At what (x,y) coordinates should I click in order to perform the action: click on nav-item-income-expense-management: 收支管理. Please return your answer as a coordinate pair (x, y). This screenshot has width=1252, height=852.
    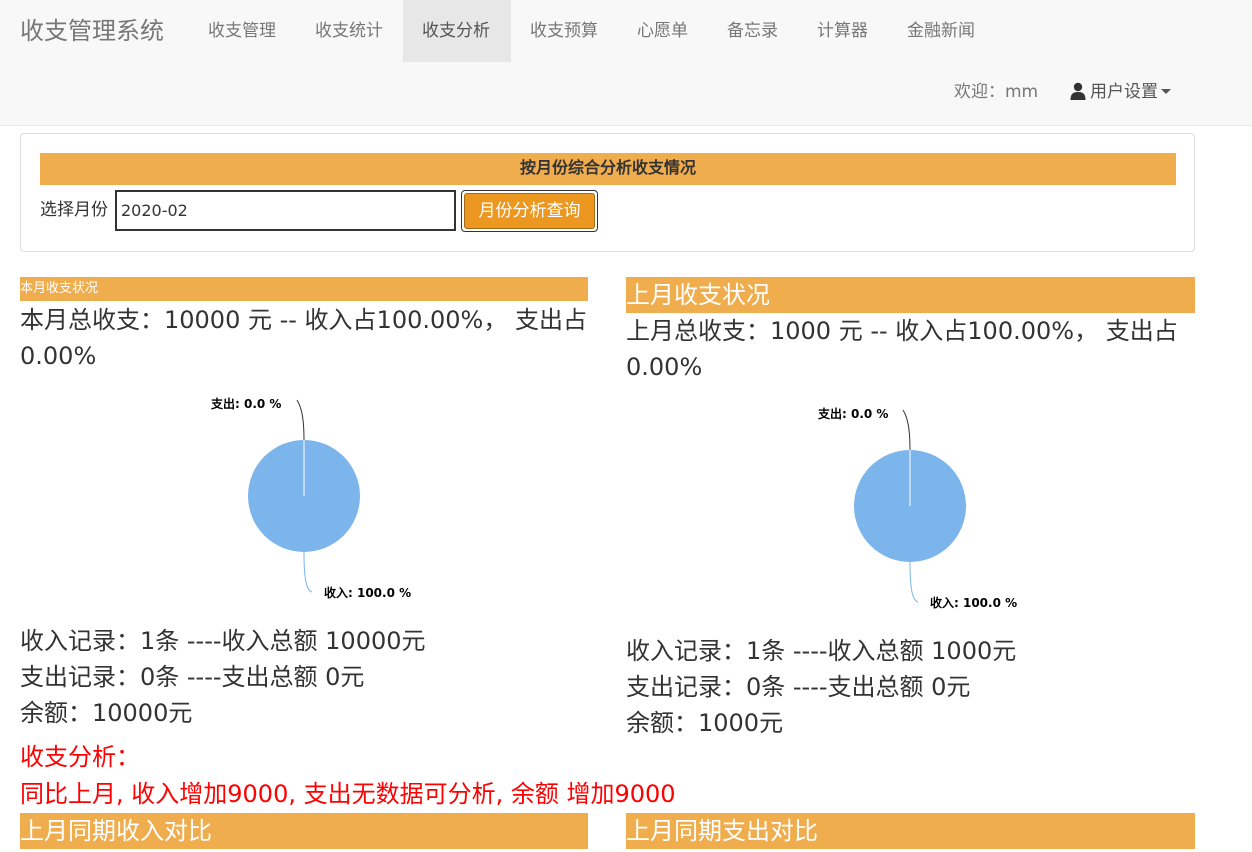
    Looking at the image, I should click on (242, 31).